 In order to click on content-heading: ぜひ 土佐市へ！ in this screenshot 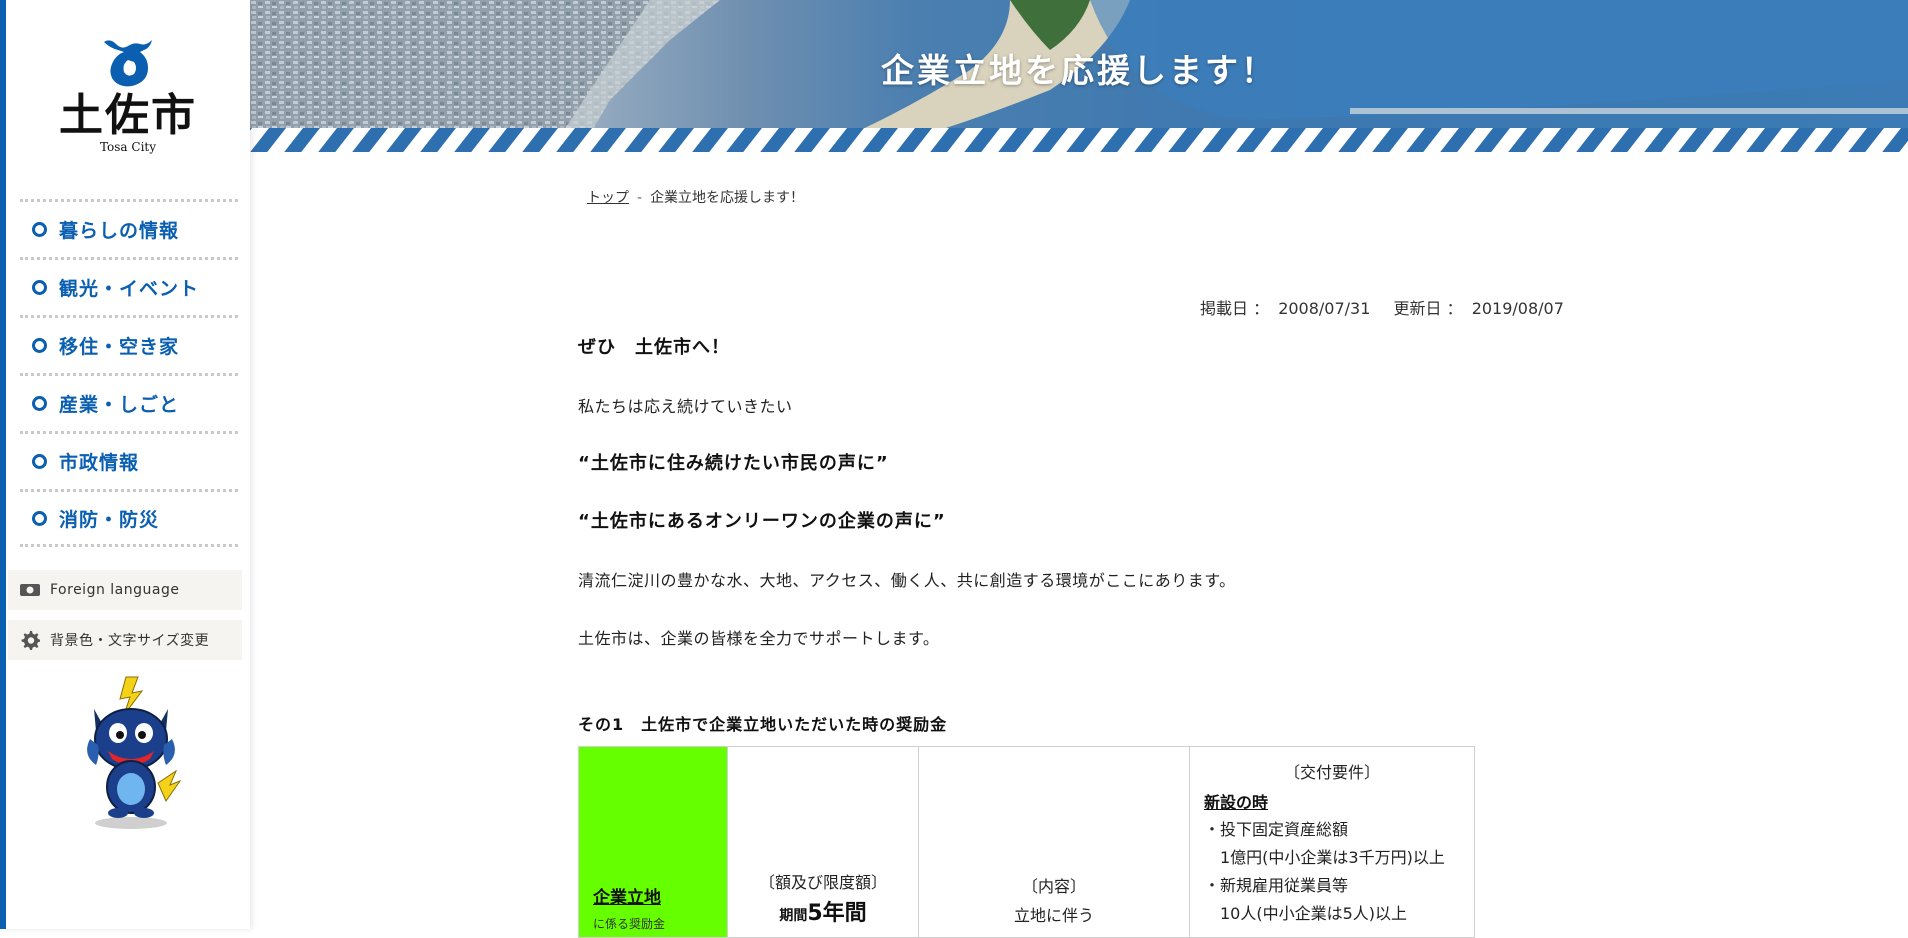, I will do `click(654, 347)`.